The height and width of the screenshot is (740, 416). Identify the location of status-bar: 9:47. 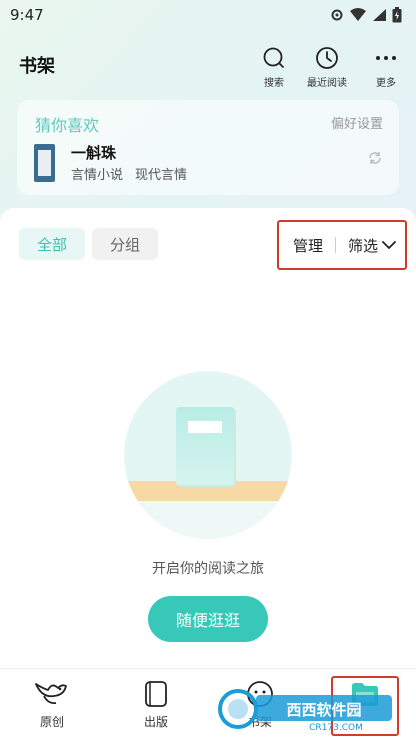
(208, 15).